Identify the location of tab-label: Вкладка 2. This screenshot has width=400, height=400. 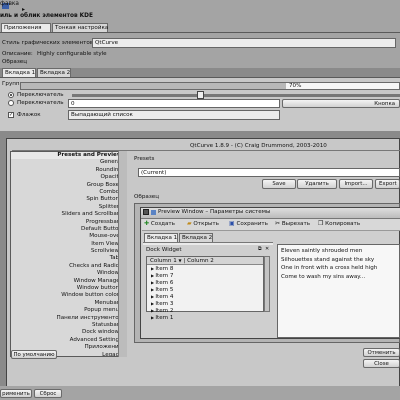
(197, 238).